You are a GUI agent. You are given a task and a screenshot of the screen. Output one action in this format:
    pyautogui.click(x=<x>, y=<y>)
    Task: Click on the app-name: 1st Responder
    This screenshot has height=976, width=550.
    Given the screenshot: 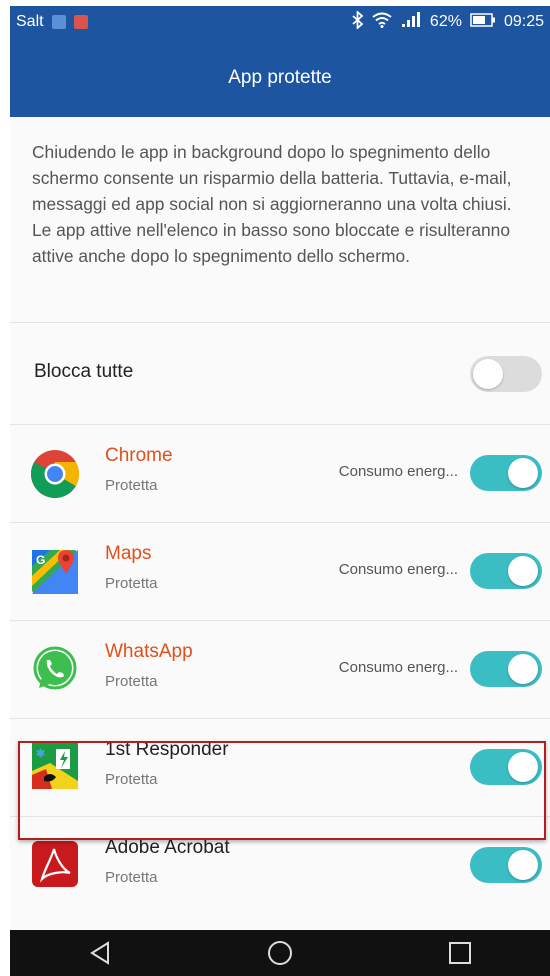 What is the action you would take?
    pyautogui.click(x=167, y=749)
    